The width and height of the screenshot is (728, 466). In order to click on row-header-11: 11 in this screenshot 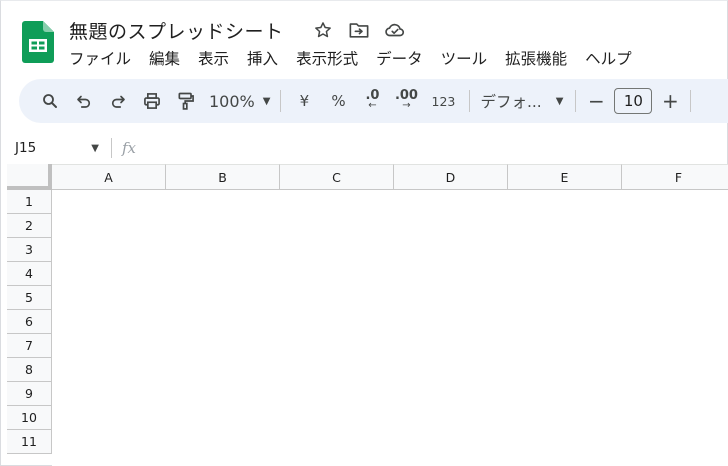, I will do `click(29, 442)`.